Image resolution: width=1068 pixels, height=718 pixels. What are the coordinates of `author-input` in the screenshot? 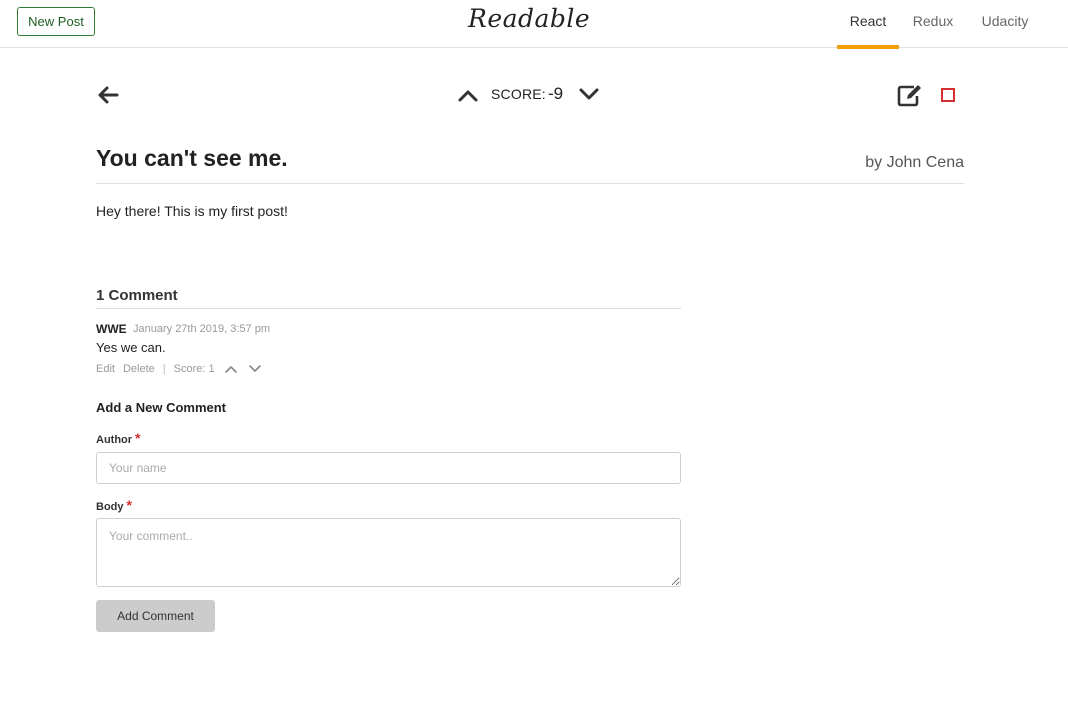 It's located at (388, 468).